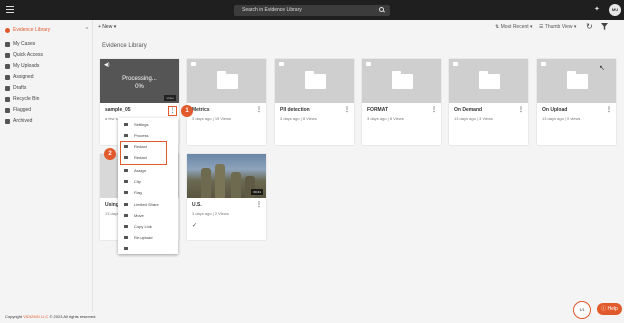 Image resolution: width=624 pixels, height=323 pixels. I want to click on folder-card-on-demand: On Demand 13 days ago | 3 Views ⋮, so click(488, 102).